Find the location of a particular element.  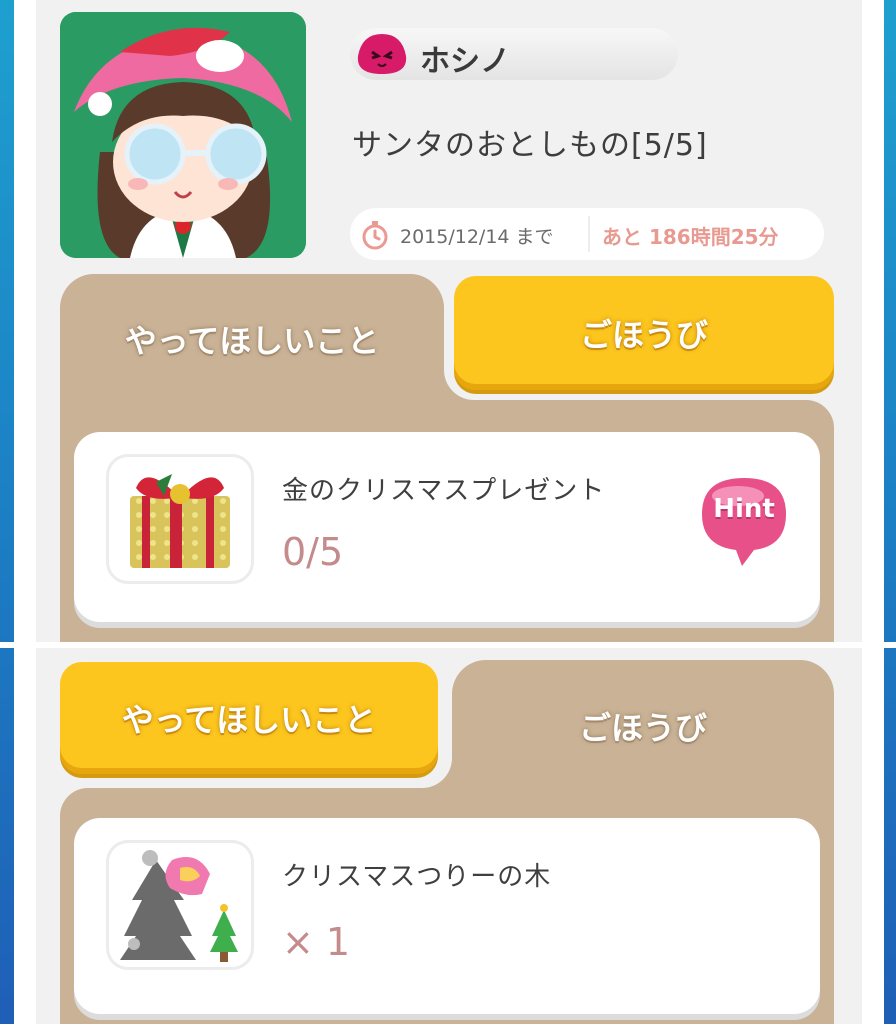

tab-rewards: ごほうび is located at coordinates (644, 333).